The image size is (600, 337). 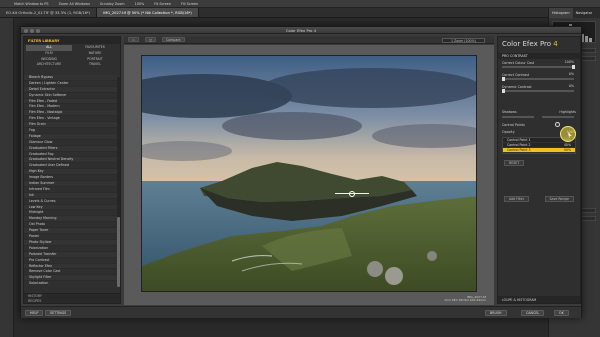 What do you see at coordinates (189, 4) in the screenshot?
I see `fill-screen-button: Fill Screen` at bounding box center [189, 4].